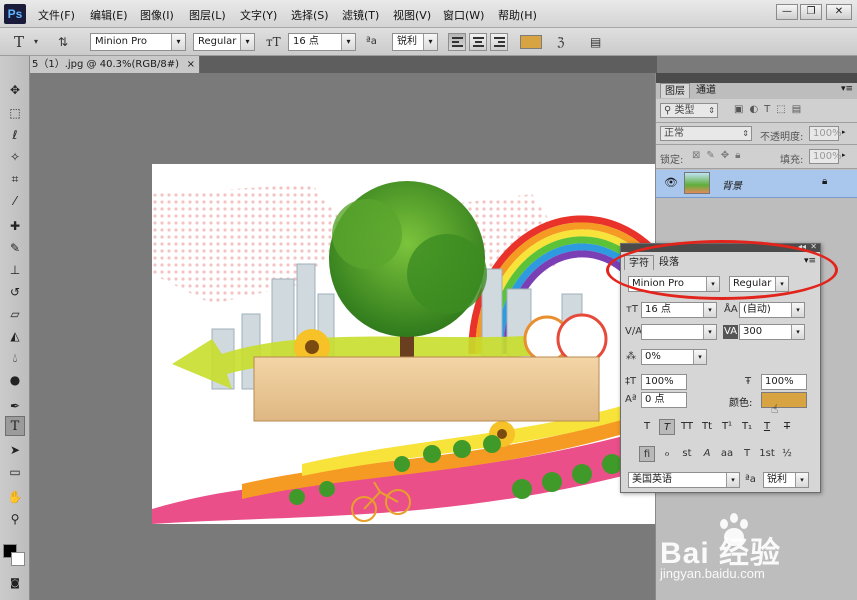  What do you see at coordinates (36, 42) in the screenshot?
I see `tool-preset-chevron-icon: ▾` at bounding box center [36, 42].